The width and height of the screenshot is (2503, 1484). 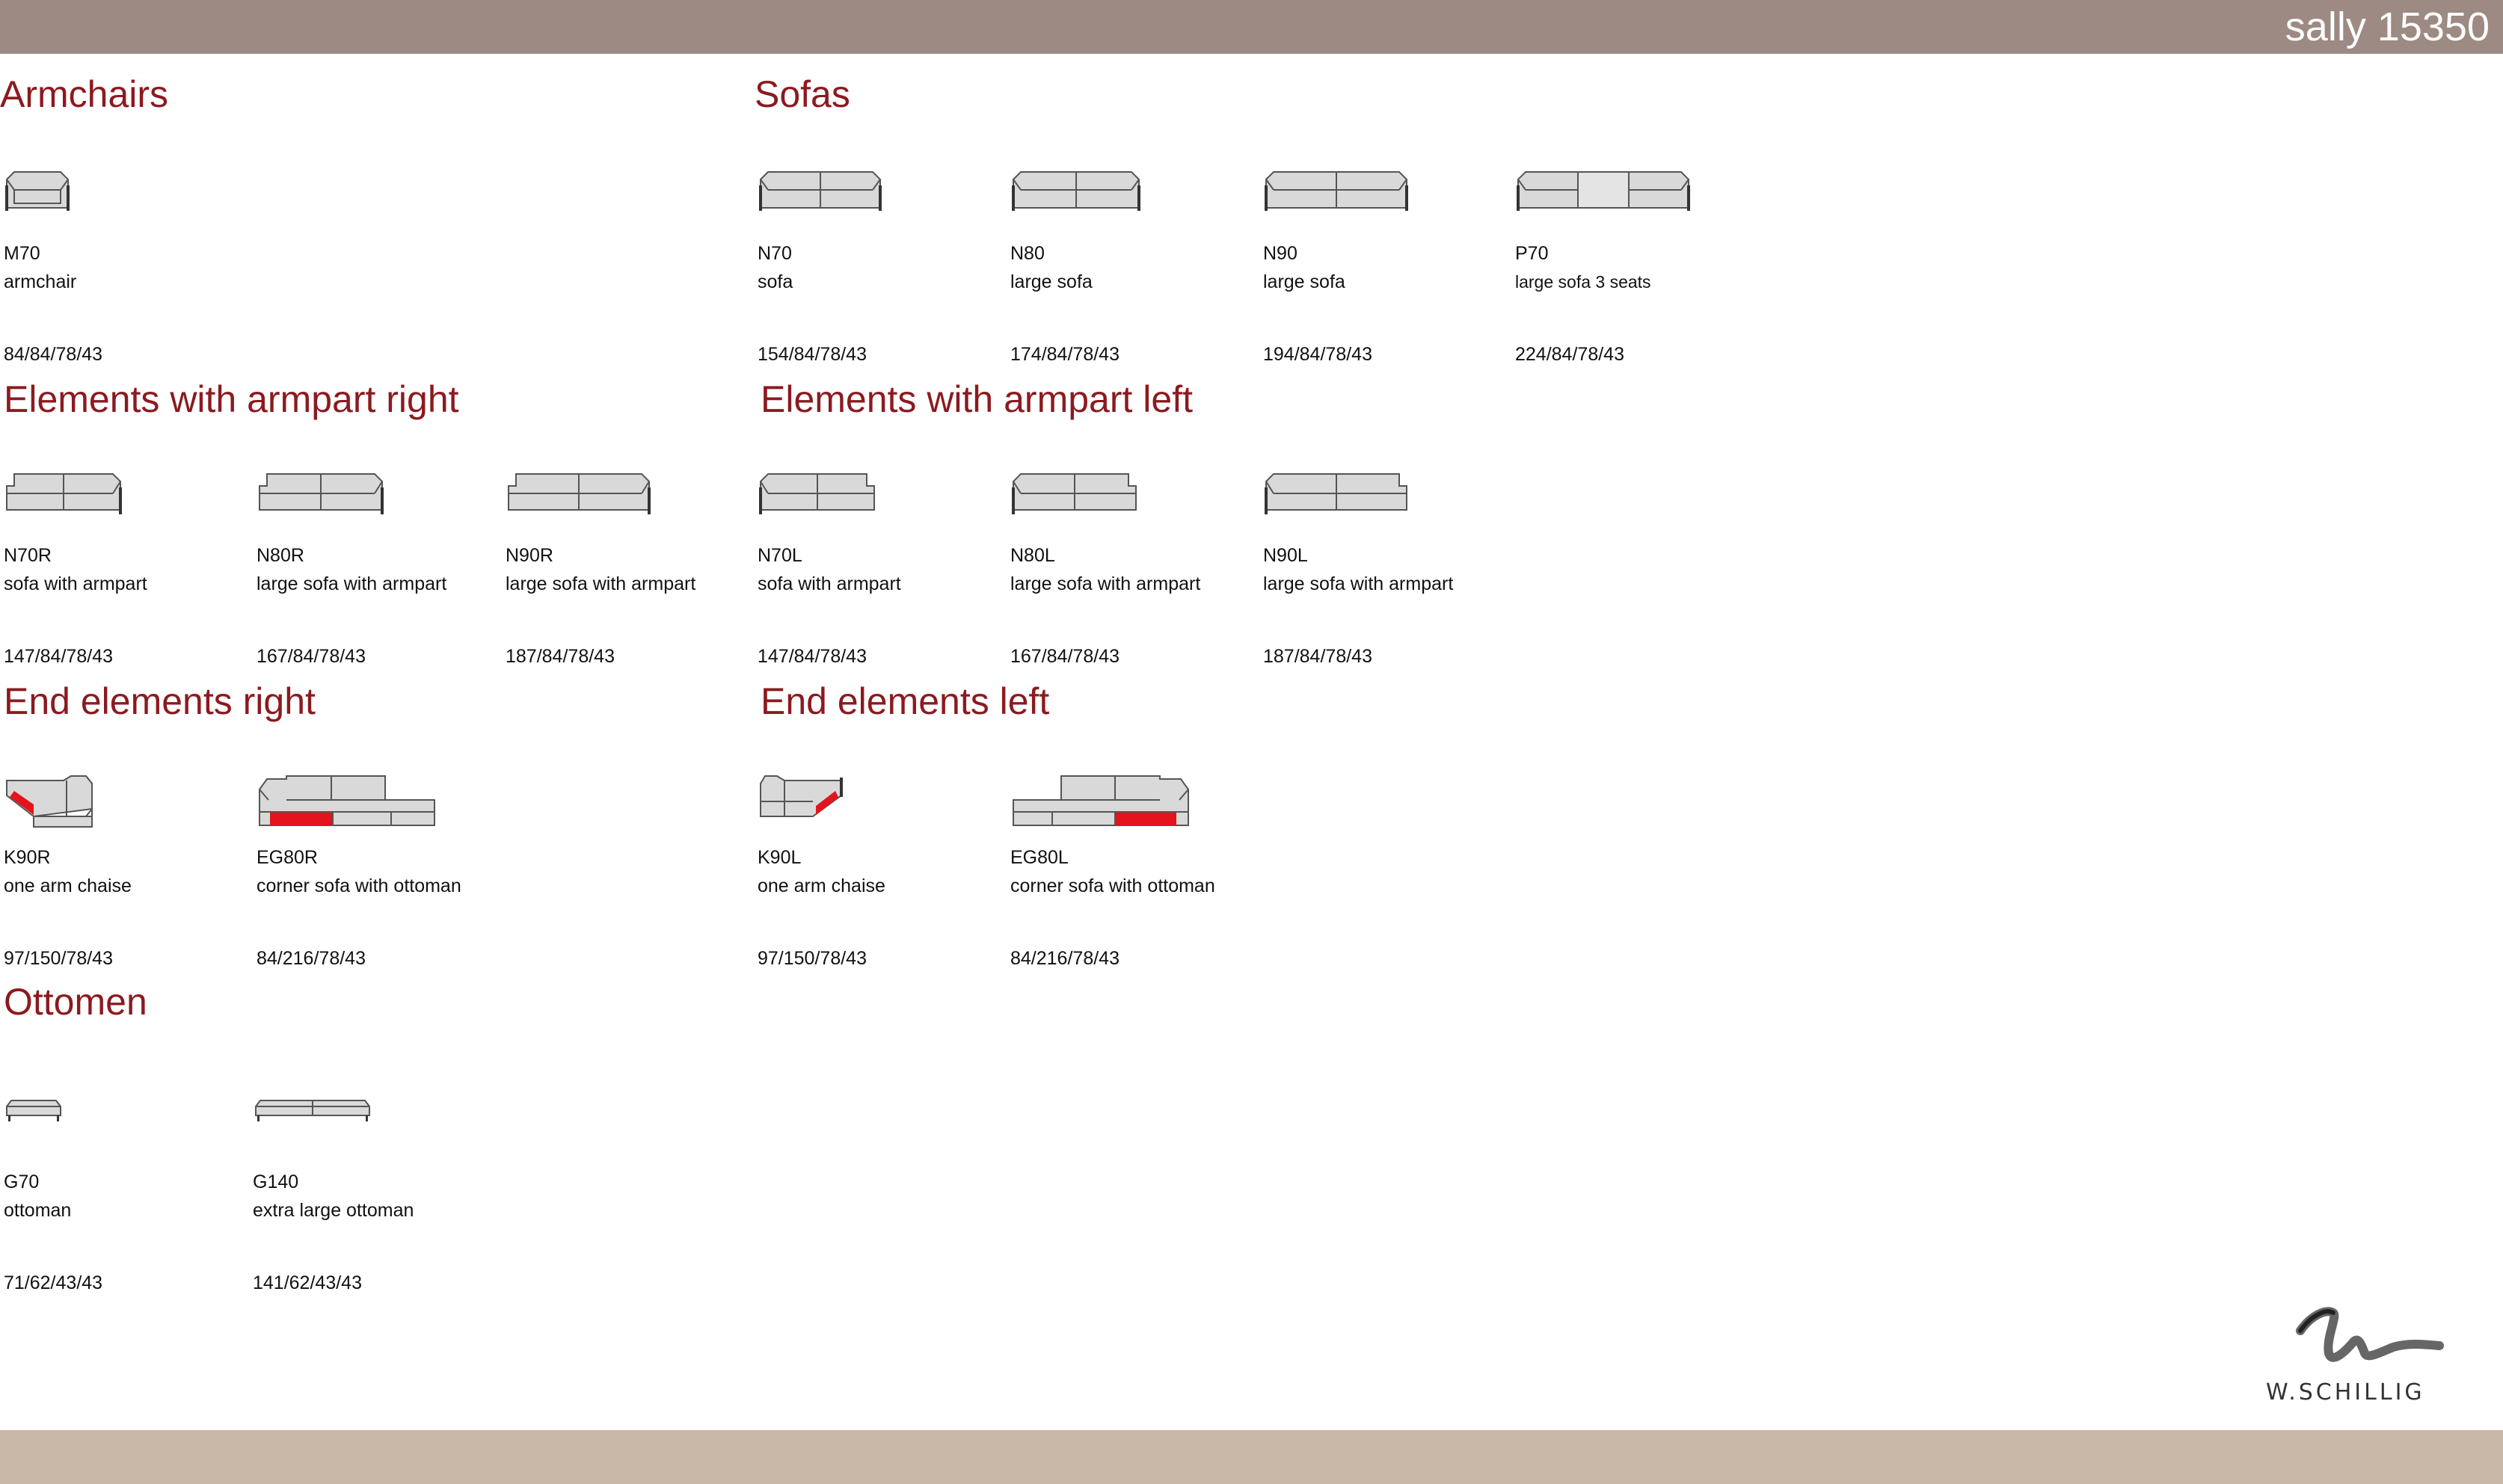 I want to click on item-dimensions: 84/84/78/43, so click(x=54, y=354).